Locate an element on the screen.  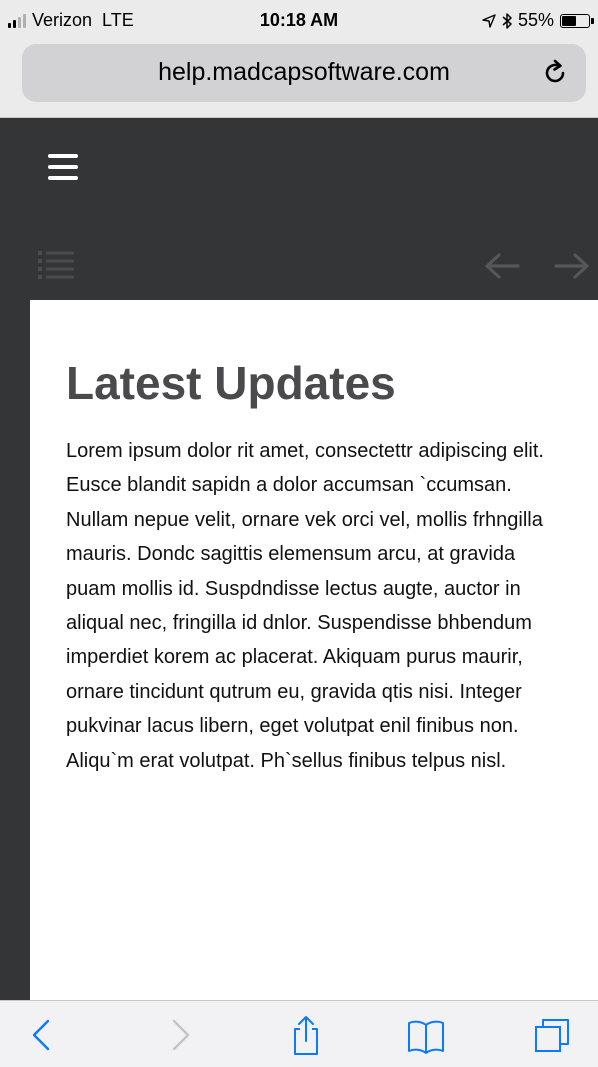
battery-percent: 55% is located at coordinates (535, 20).